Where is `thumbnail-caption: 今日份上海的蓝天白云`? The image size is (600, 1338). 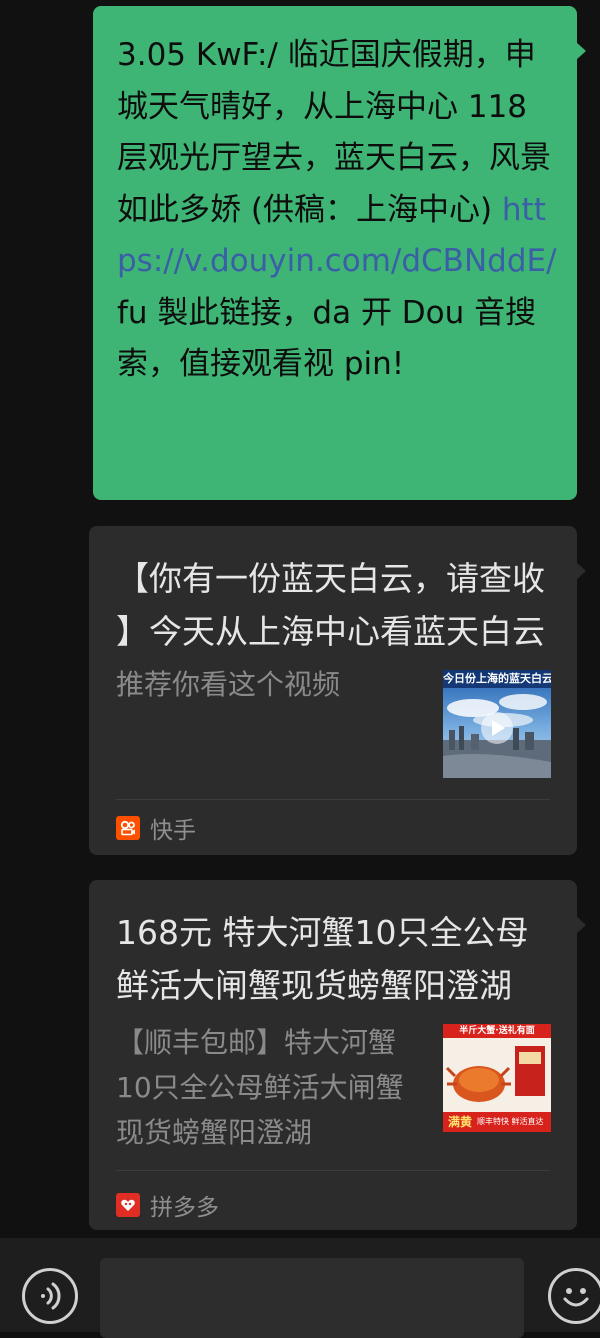 thumbnail-caption: 今日份上海的蓝天白云 is located at coordinates (497, 678).